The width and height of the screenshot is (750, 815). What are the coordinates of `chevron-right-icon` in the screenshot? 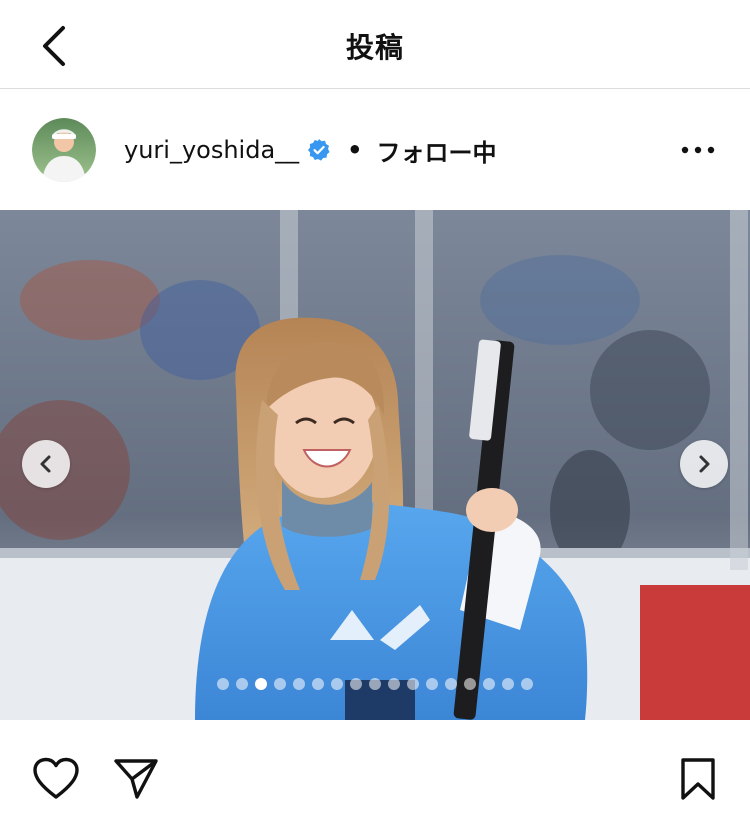 It's located at (704, 464).